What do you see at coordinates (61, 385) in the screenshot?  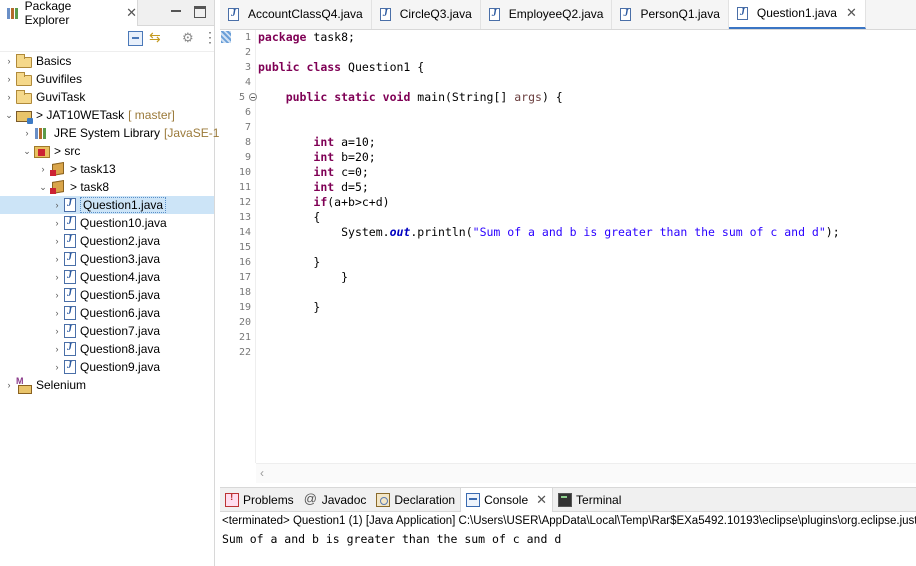 I see `tree-item-label: Selenium` at bounding box center [61, 385].